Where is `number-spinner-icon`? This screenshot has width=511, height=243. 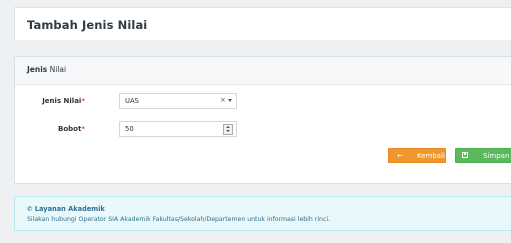
number-spinner-icon is located at coordinates (228, 129).